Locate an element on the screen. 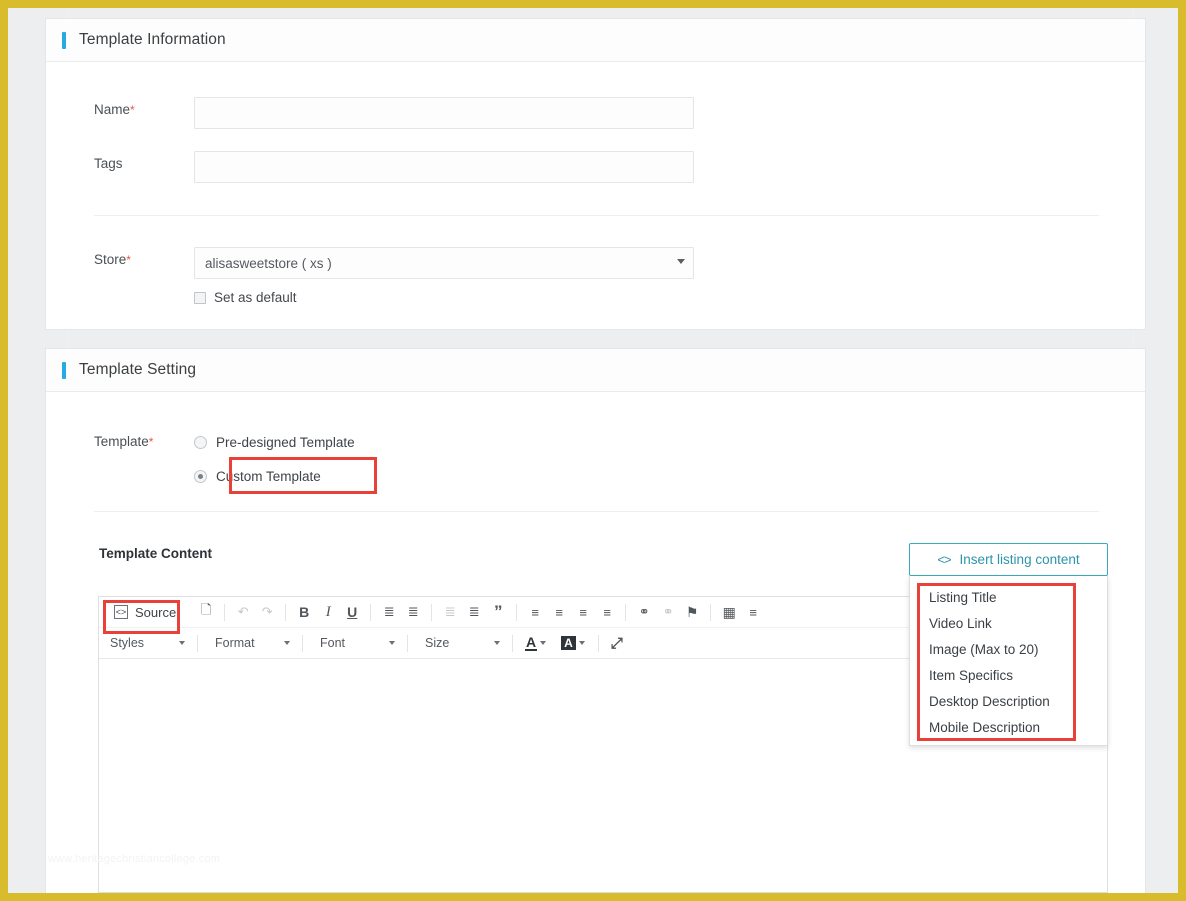 The image size is (1186, 901). radio-pre-designed-template: Pre-designed Template is located at coordinates (274, 442).